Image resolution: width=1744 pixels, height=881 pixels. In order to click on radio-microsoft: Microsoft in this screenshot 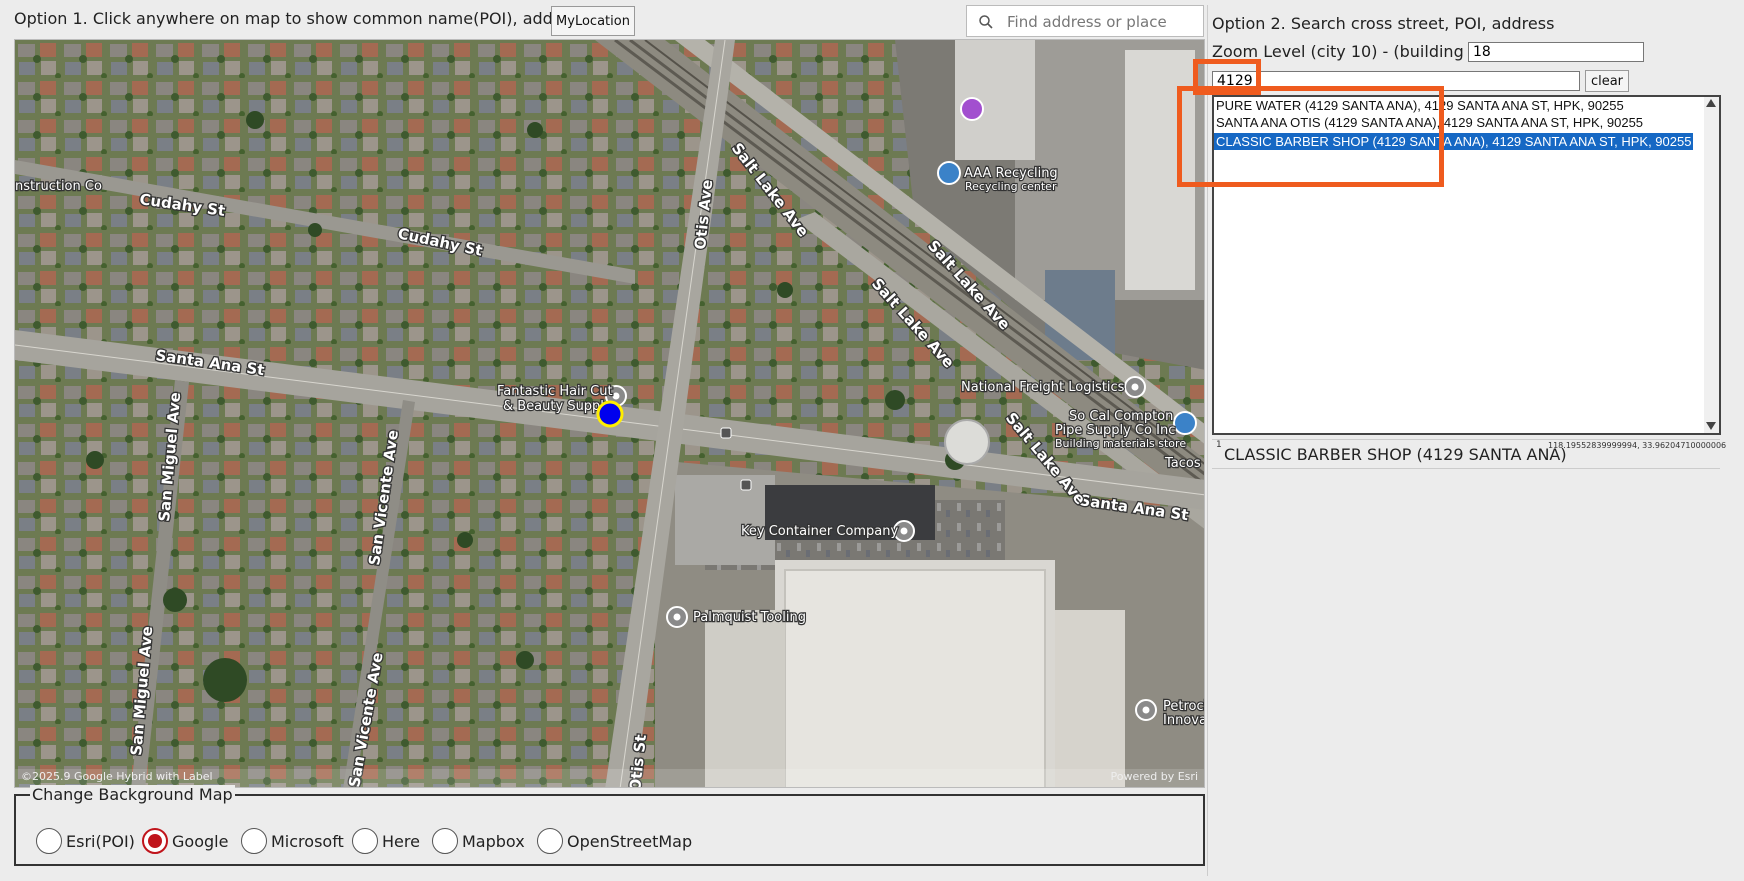, I will do `click(292, 841)`.